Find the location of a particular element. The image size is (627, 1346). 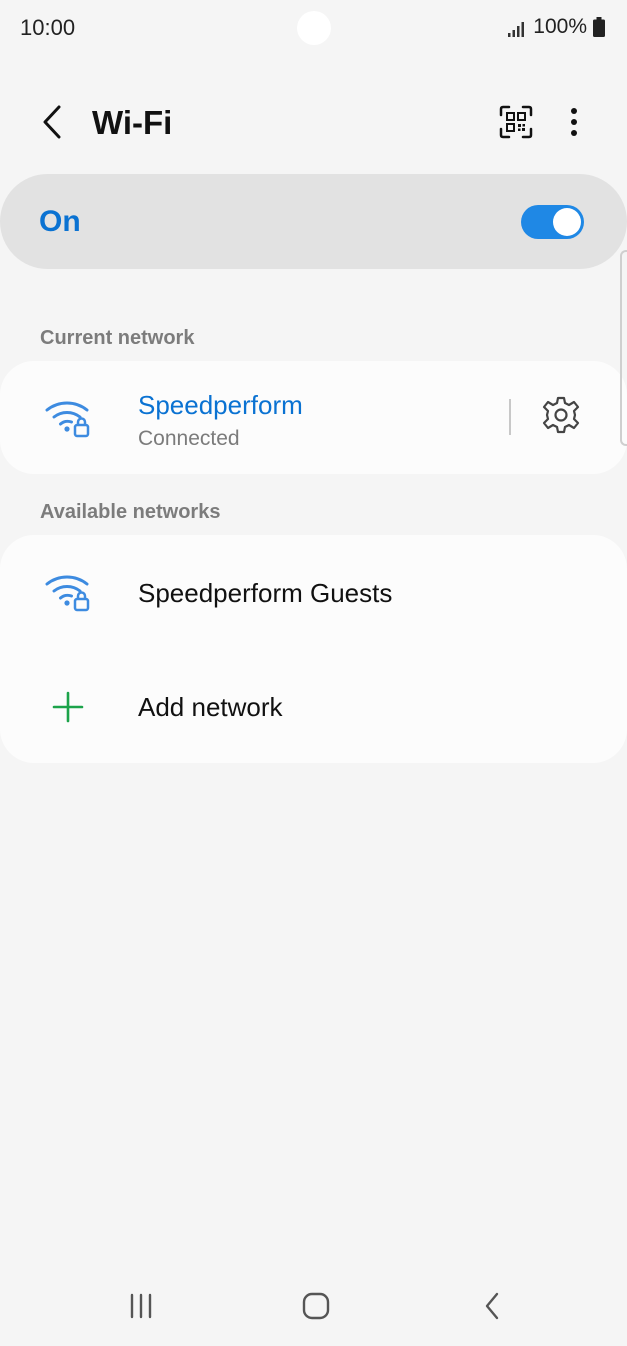

home-icon is located at coordinates (316, 1308).